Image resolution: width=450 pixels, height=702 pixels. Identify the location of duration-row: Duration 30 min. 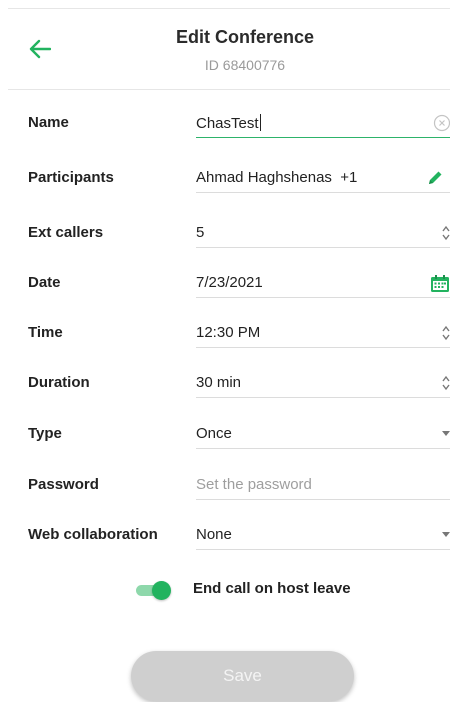
(225, 385).